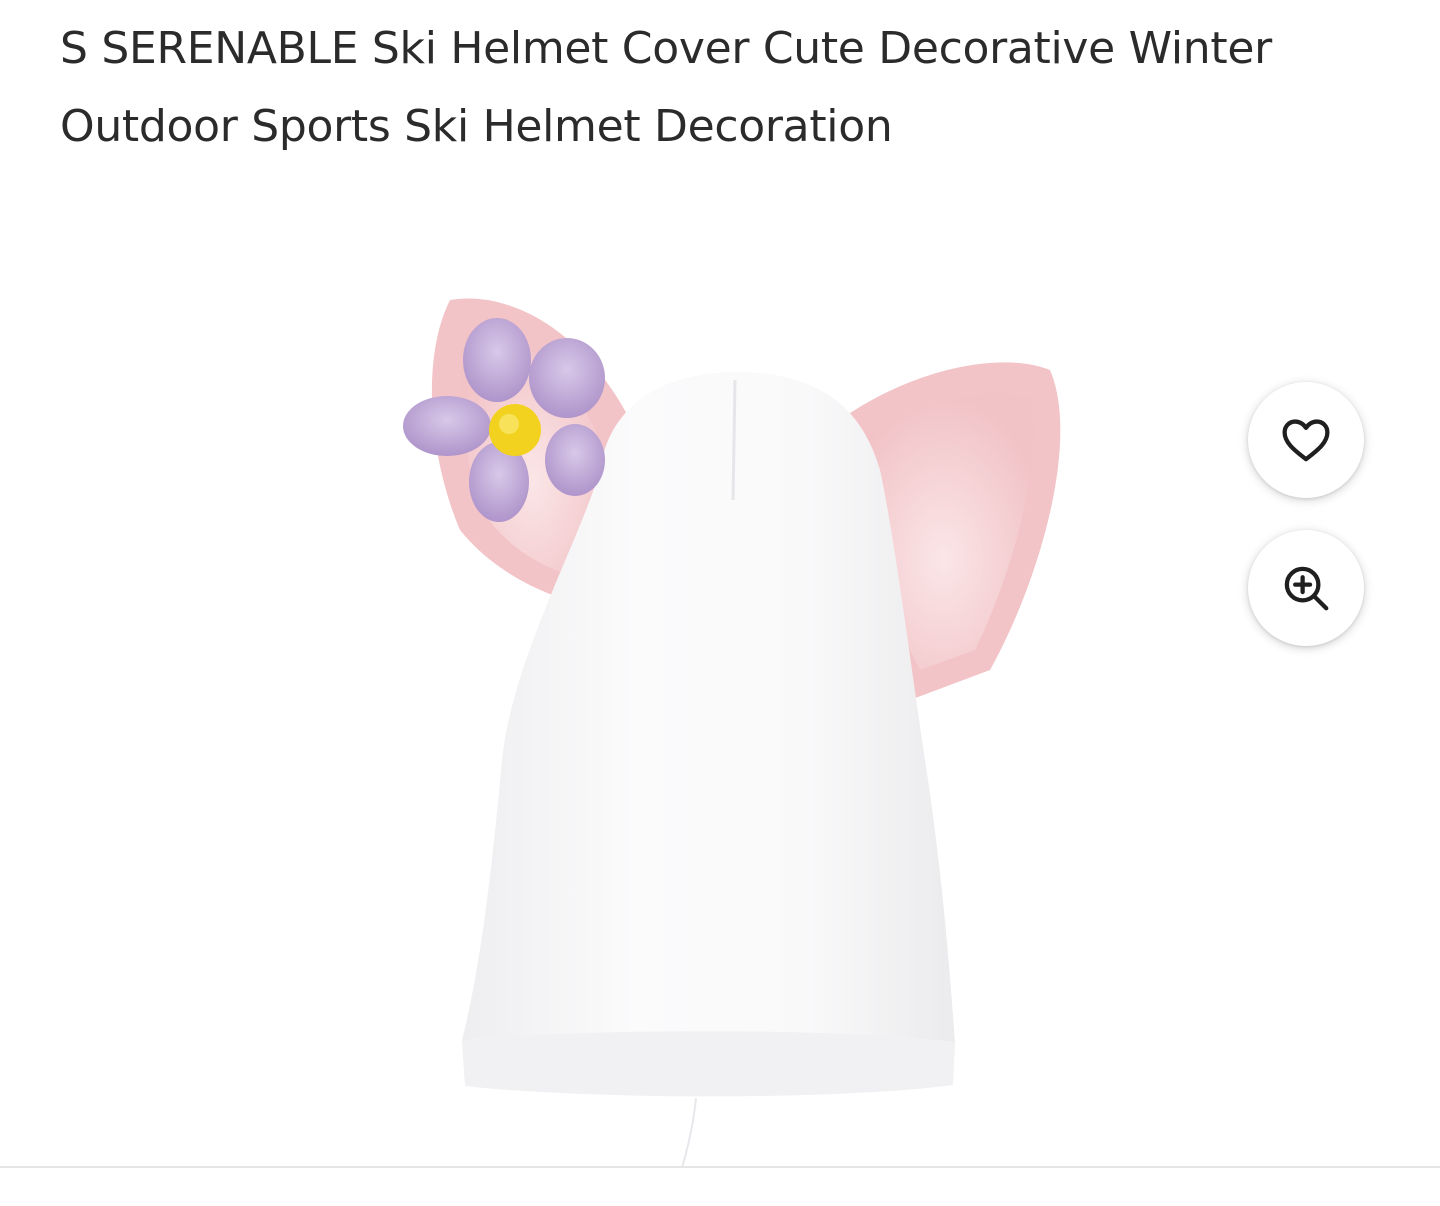 Image resolution: width=1440 pixels, height=1206 pixels. I want to click on zoom-button, so click(1306, 588).